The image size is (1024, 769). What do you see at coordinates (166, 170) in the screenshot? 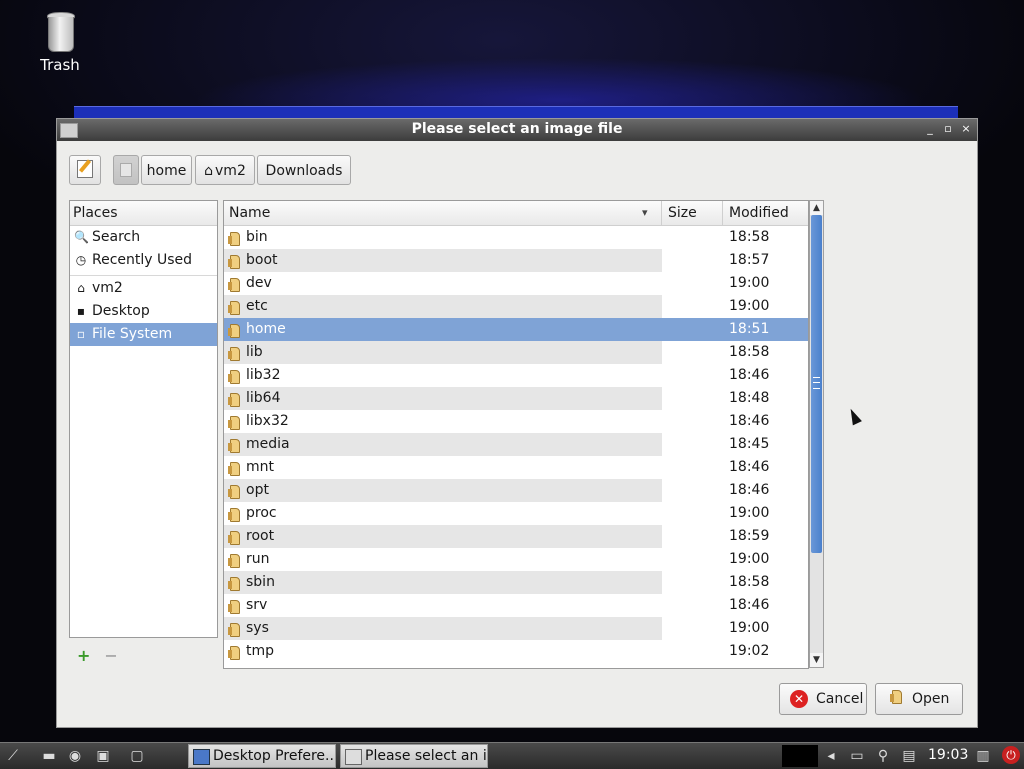
I see `path-button-home: home` at bounding box center [166, 170].